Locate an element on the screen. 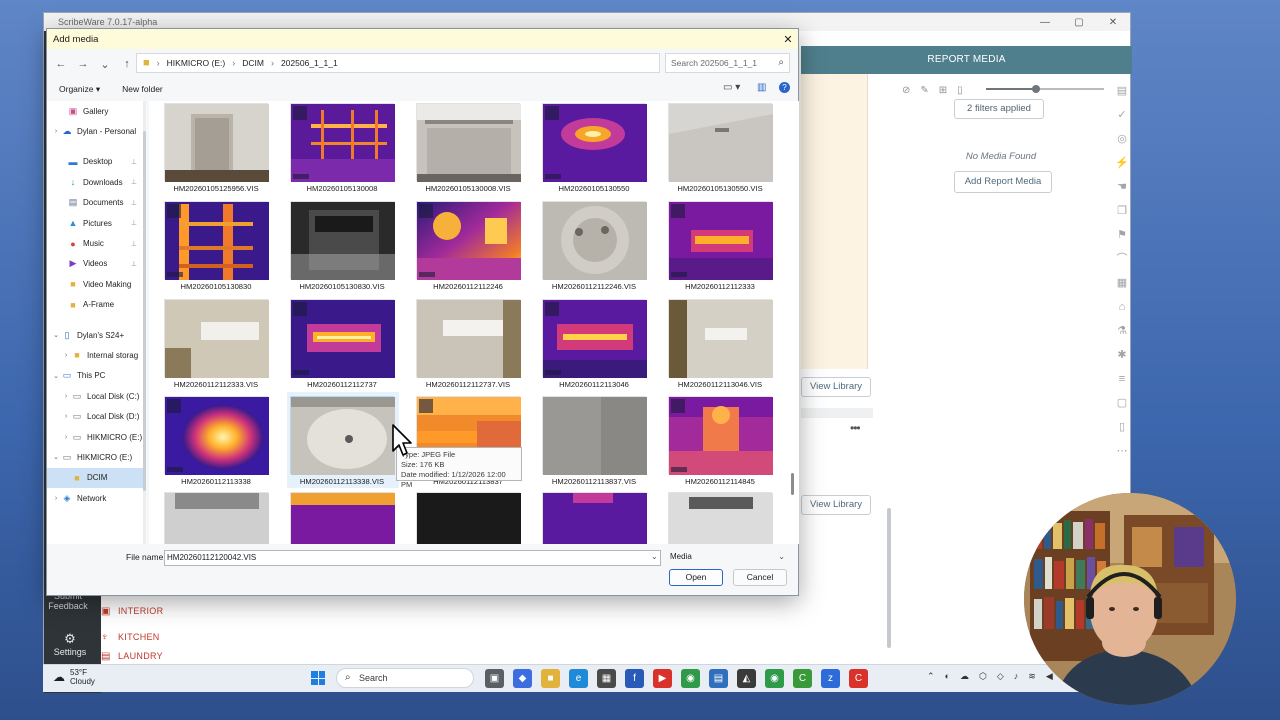 Image resolution: width=1280 pixels, height=720 pixels. view-library-button-2: View Library is located at coordinates (836, 505).